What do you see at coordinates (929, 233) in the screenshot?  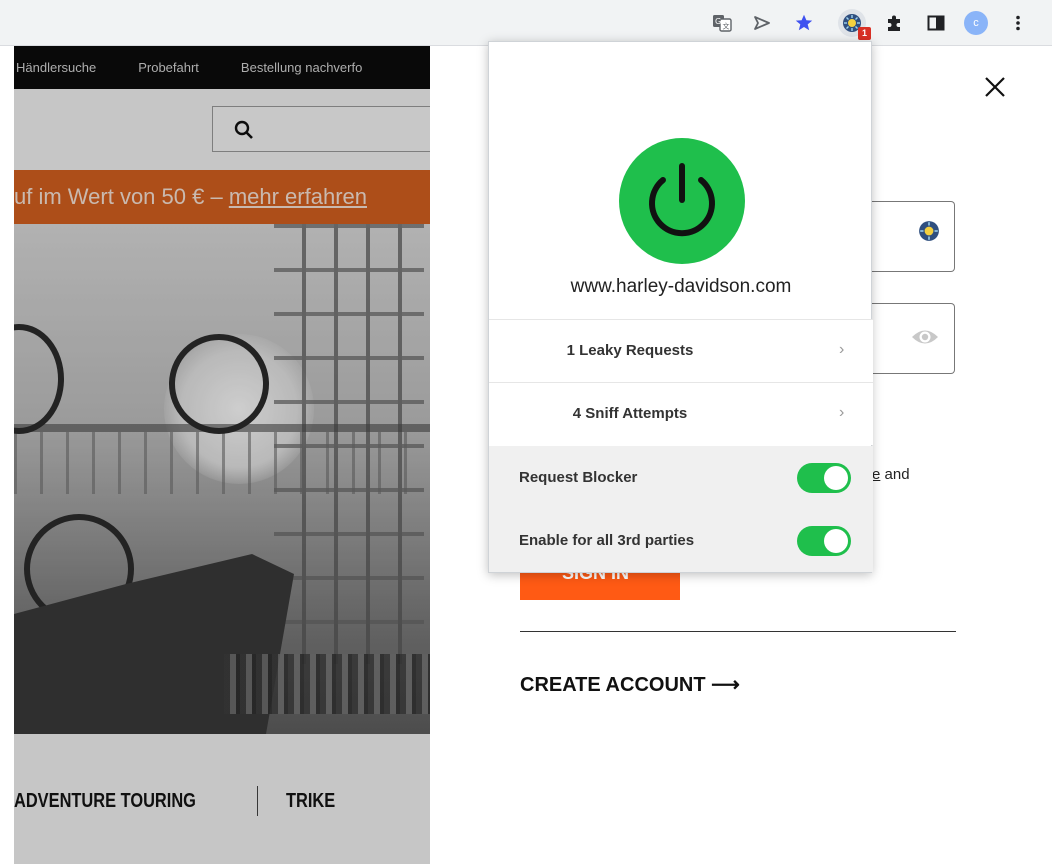 I see `extension-field-icon` at bounding box center [929, 233].